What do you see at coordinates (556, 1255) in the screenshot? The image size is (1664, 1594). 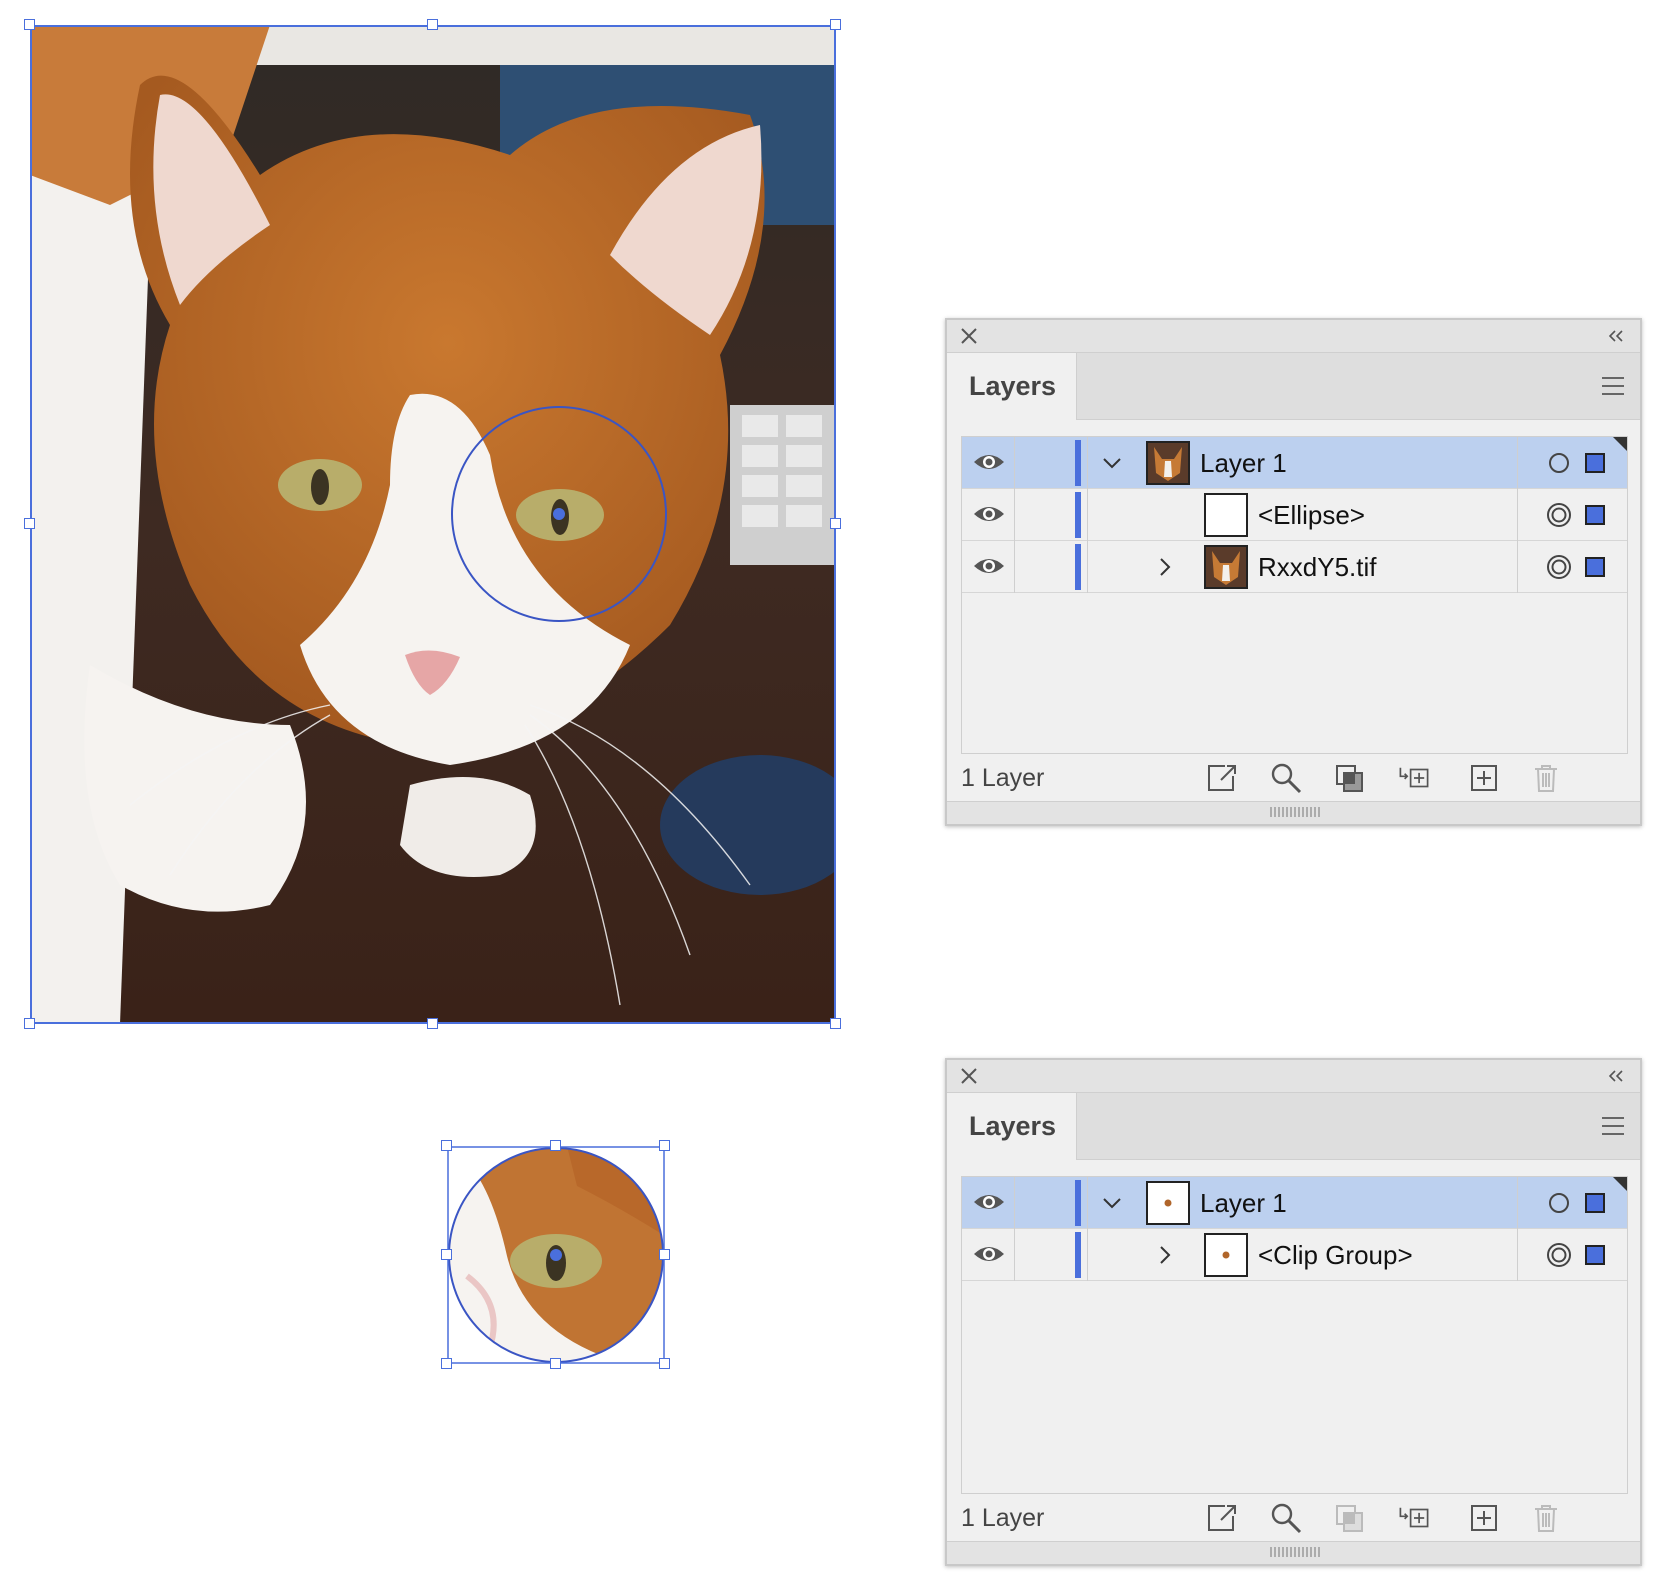 I see `clipped-cat-circle` at bounding box center [556, 1255].